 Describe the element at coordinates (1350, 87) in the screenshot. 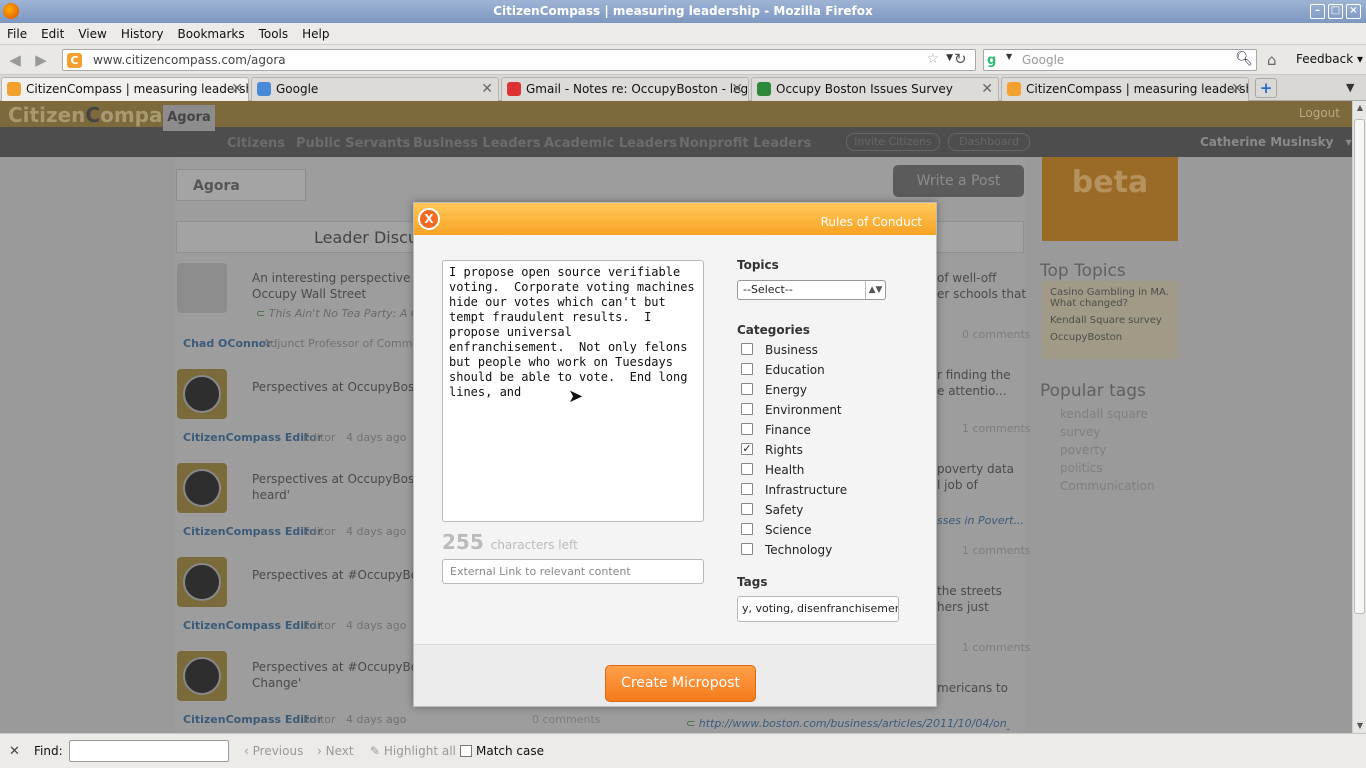

I see `tab-list-icon: ▼` at that location.